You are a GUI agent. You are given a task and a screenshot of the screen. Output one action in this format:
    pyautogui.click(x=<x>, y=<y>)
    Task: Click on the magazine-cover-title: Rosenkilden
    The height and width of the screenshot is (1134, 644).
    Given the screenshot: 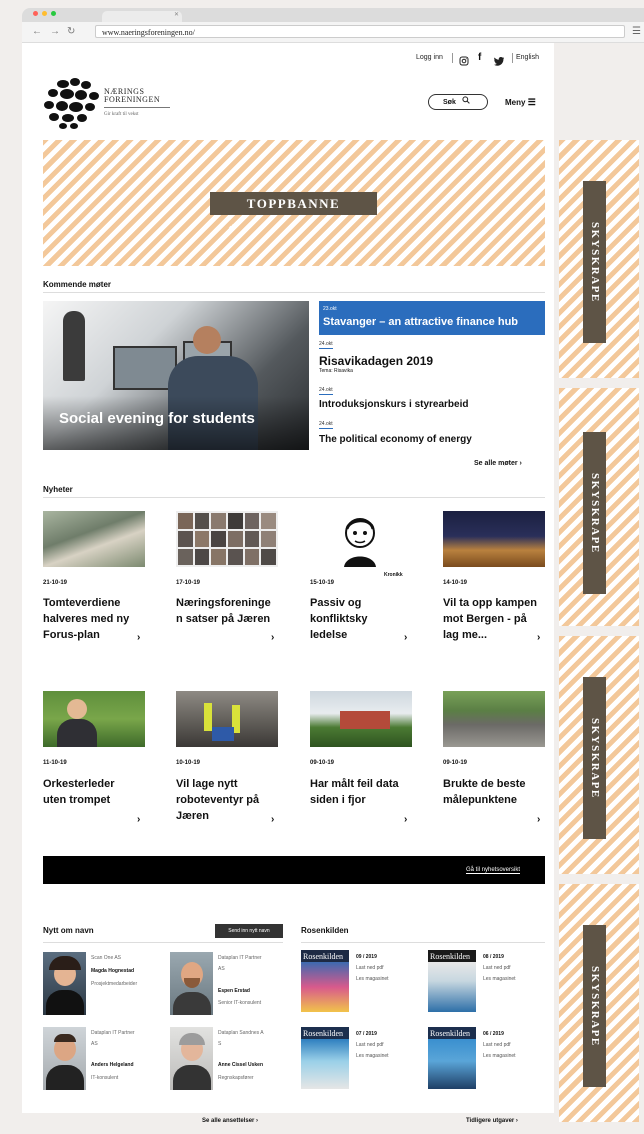 What is the action you would take?
    pyautogui.click(x=450, y=1033)
    